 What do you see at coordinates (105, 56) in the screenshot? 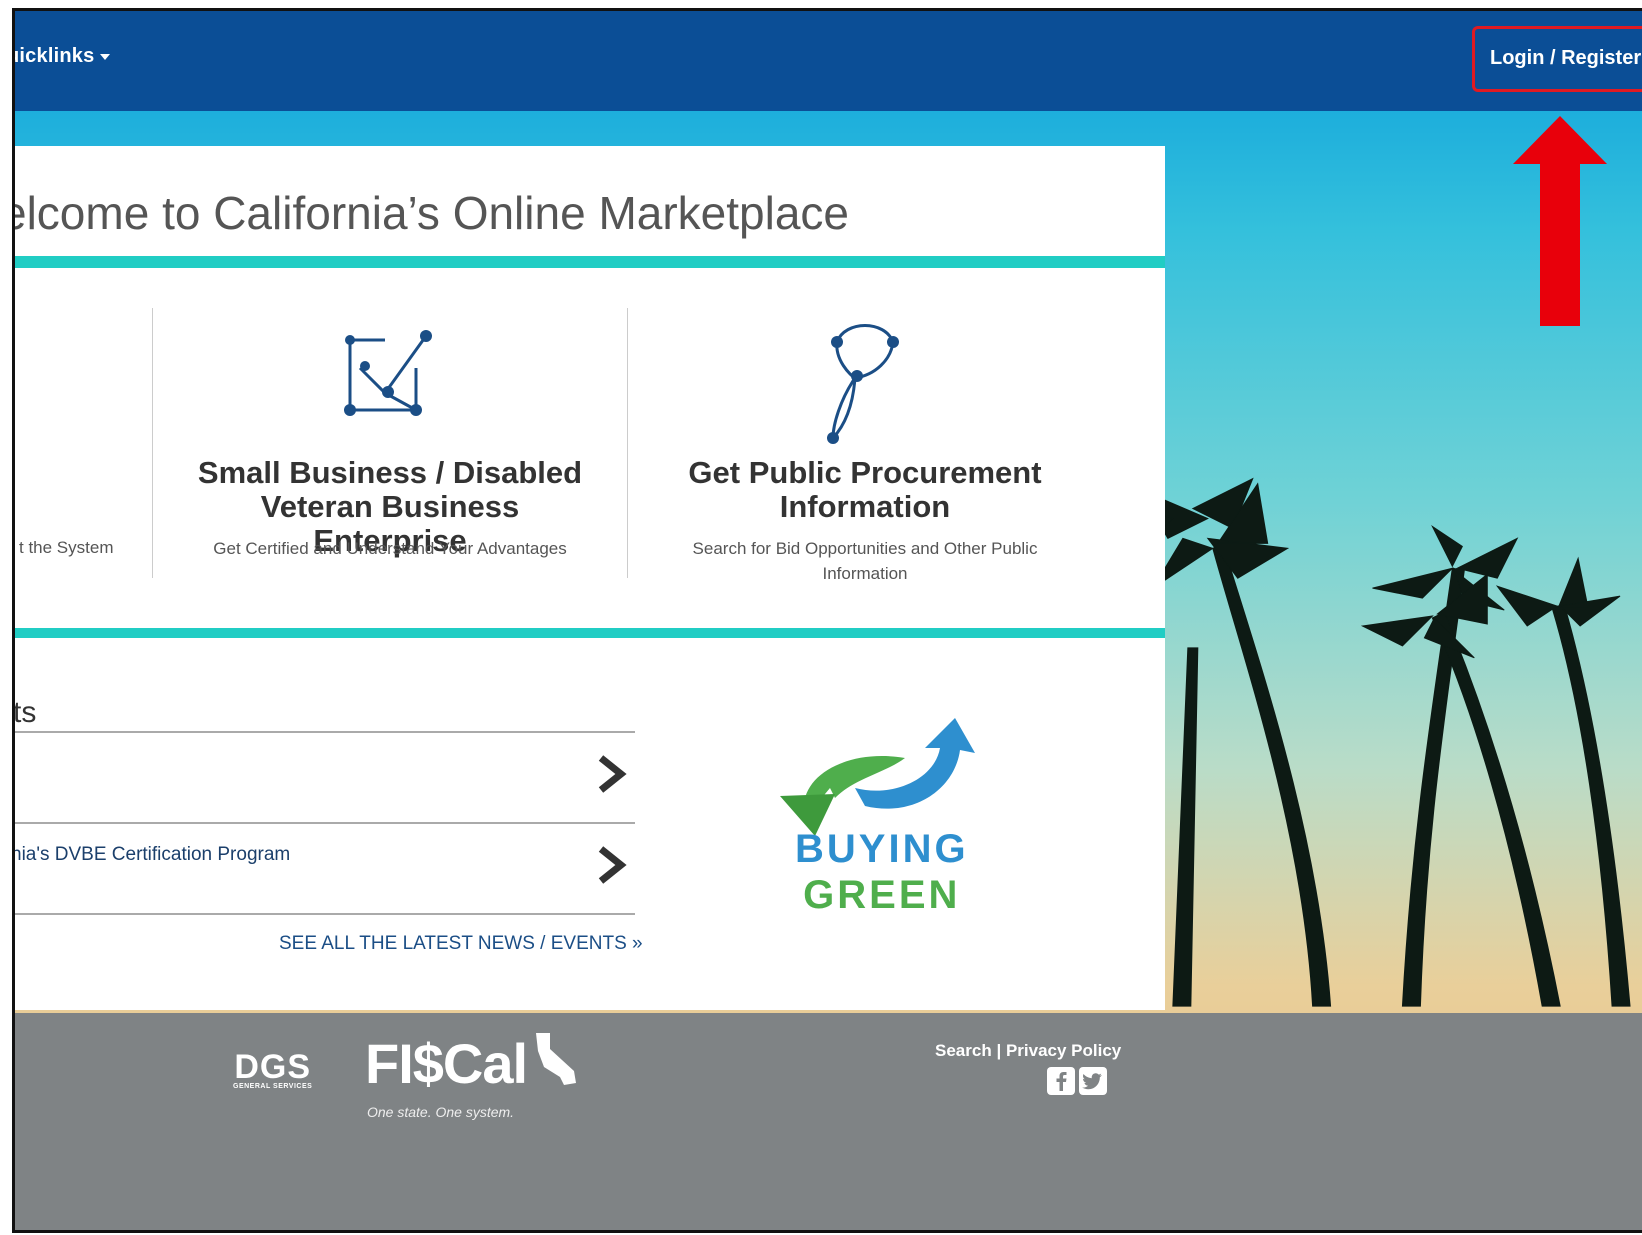
I see `caret-down-icon` at bounding box center [105, 56].